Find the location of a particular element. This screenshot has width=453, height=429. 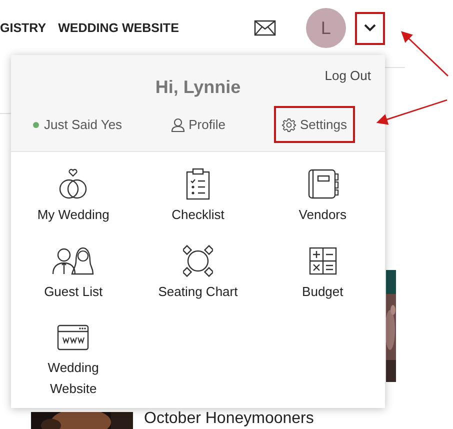

tool-link: Seating Chart is located at coordinates (198, 283).